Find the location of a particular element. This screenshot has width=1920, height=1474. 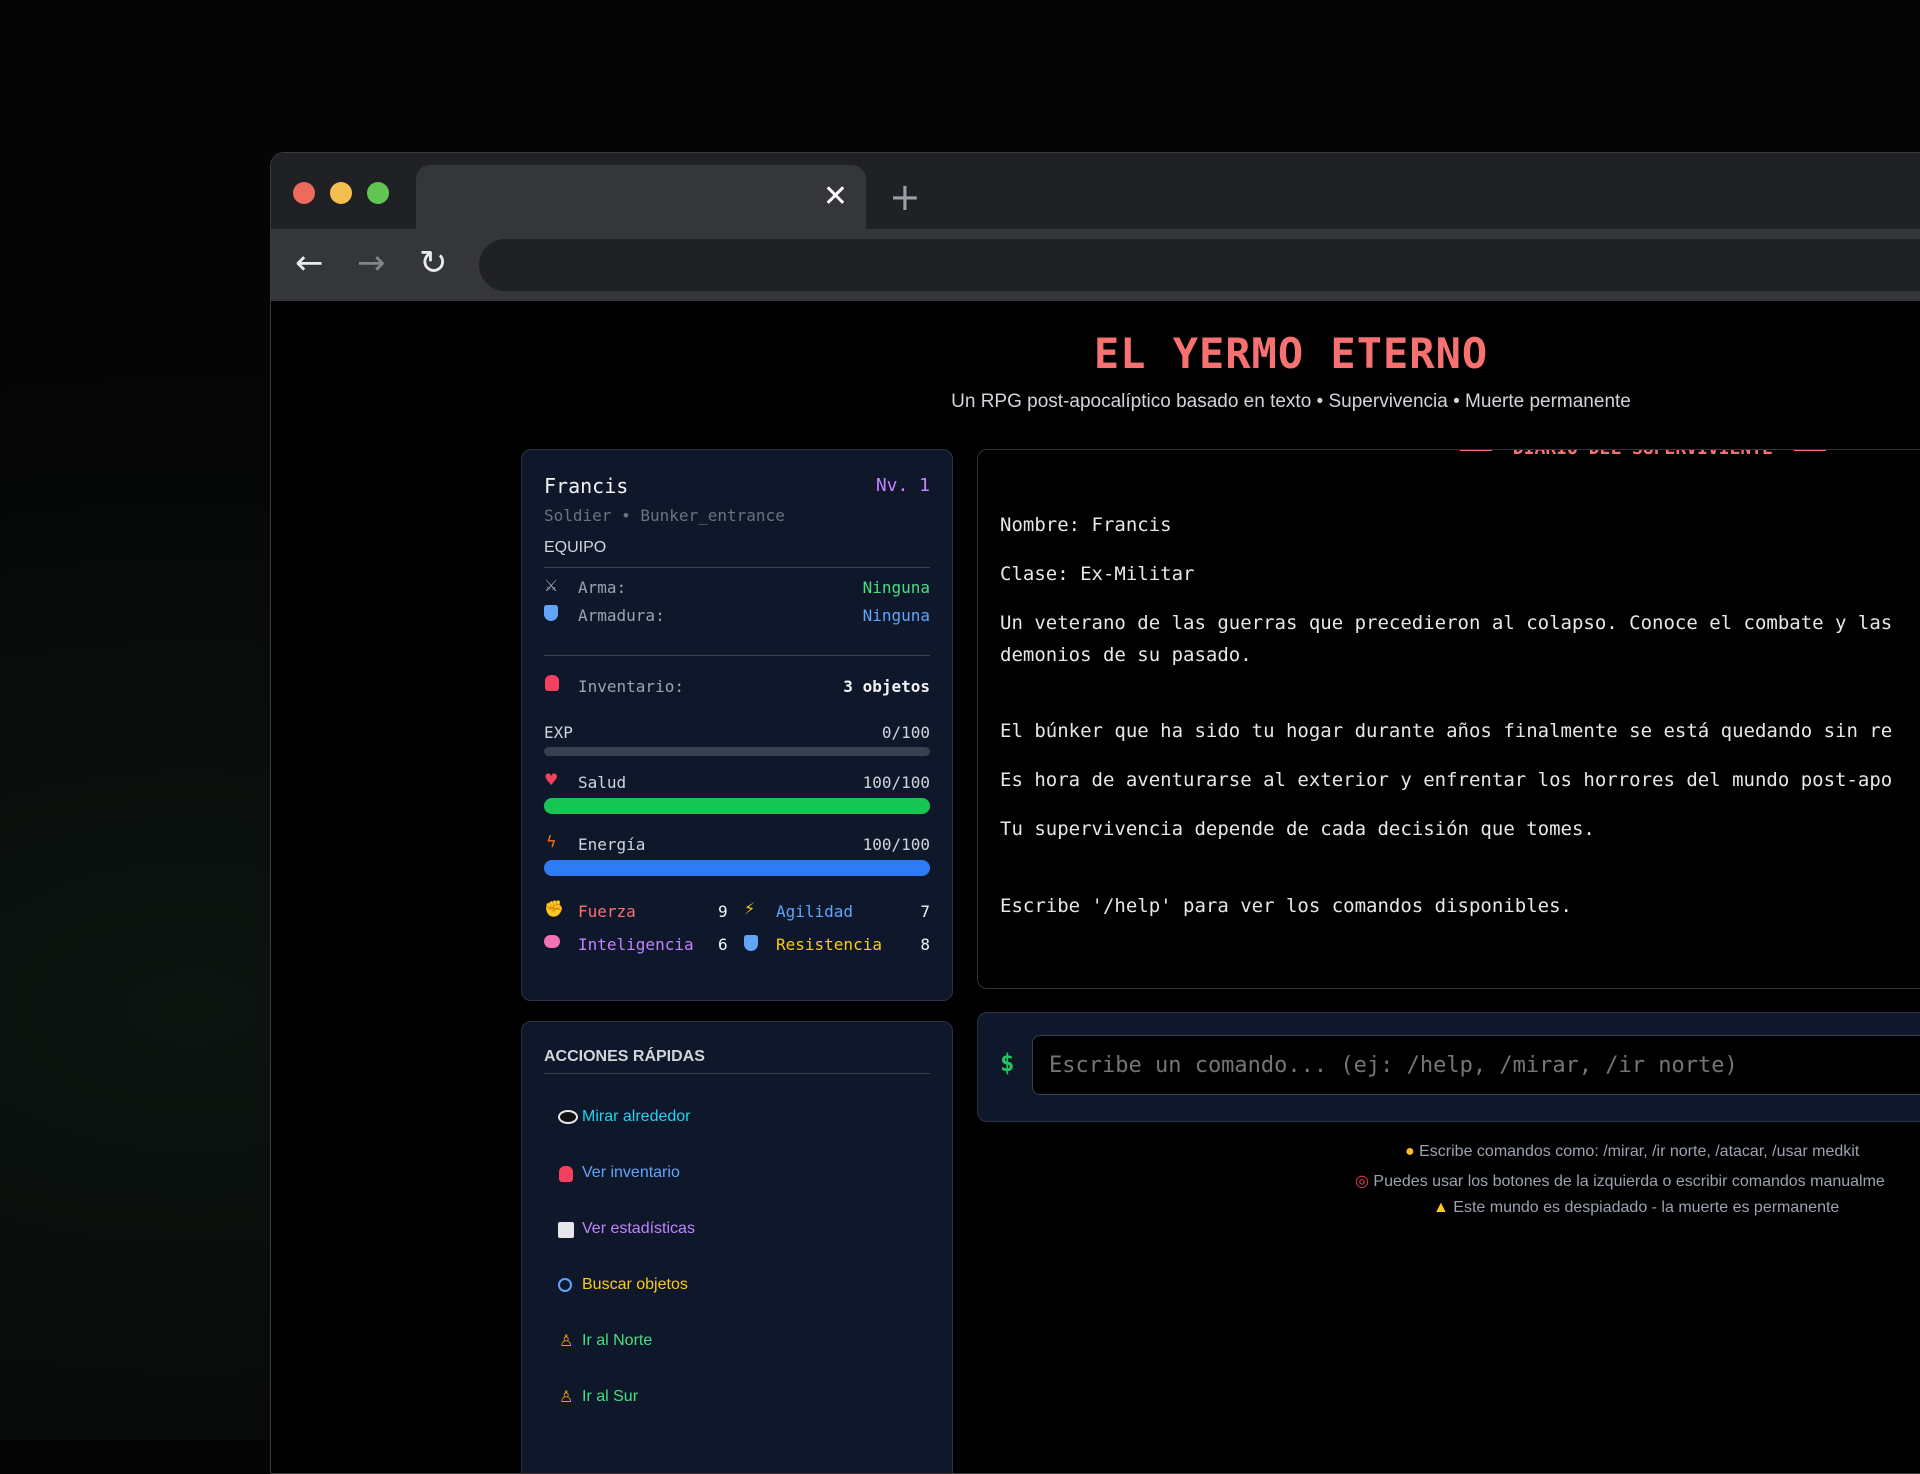

lightning-icon: ϟ is located at coordinates (551, 841).